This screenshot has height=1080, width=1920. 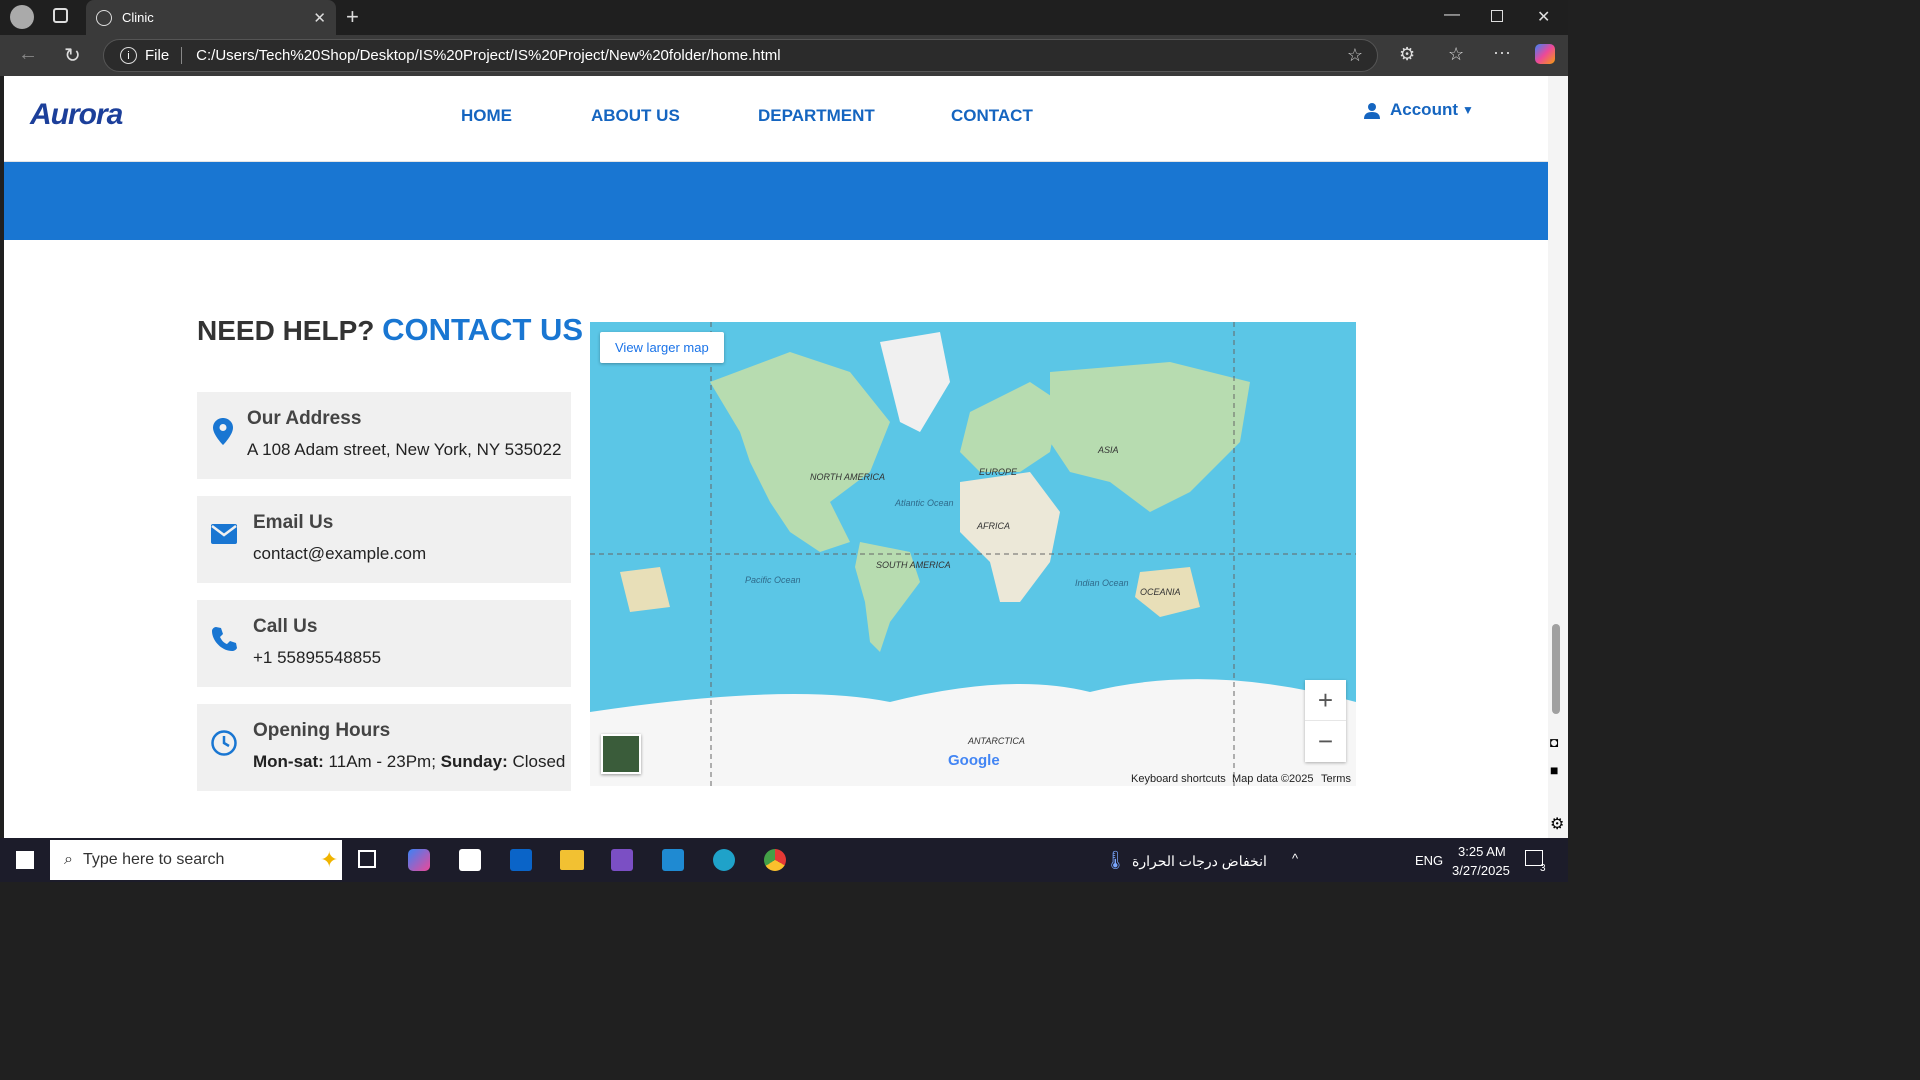 What do you see at coordinates (724, 860) in the screenshot?
I see `edge-icon` at bounding box center [724, 860].